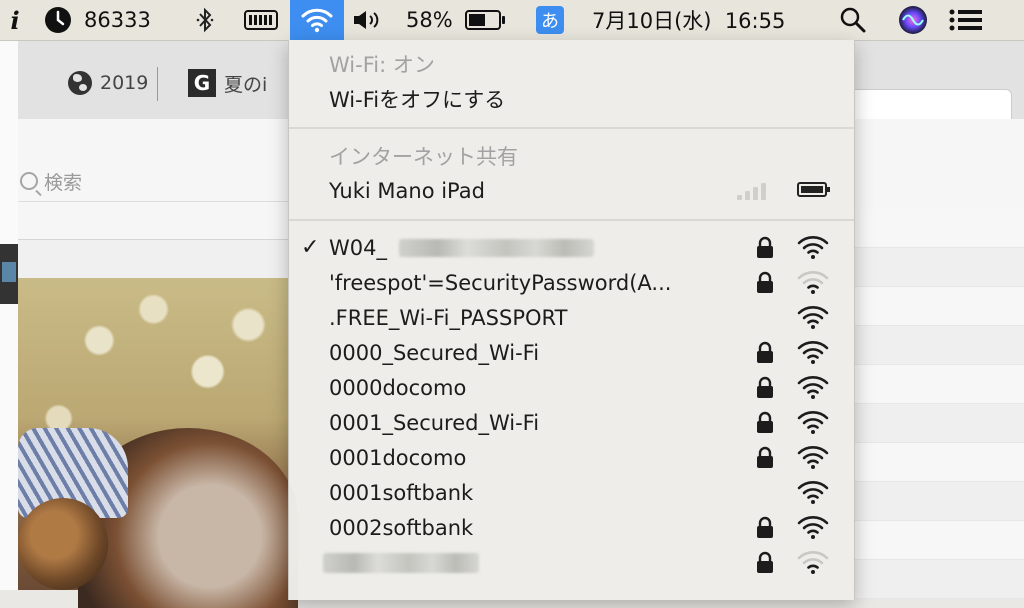  I want to click on network-item: 0000docomo, so click(571, 387).